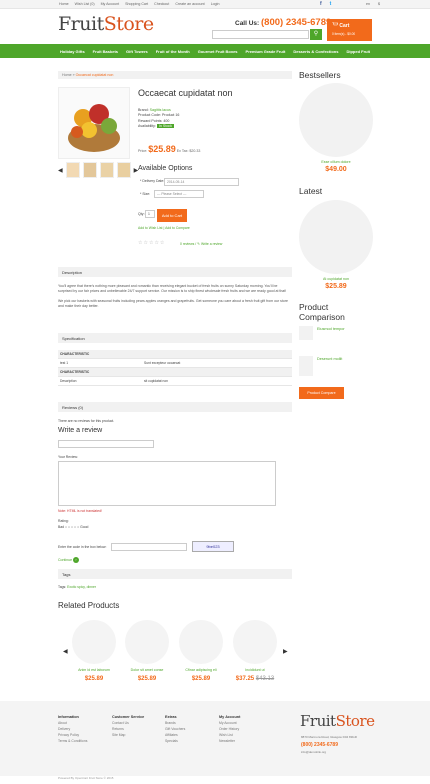 The height and width of the screenshot is (784, 430). Describe the element at coordinates (80, 430) in the screenshot. I see `write-review-title: Write a review` at that location.